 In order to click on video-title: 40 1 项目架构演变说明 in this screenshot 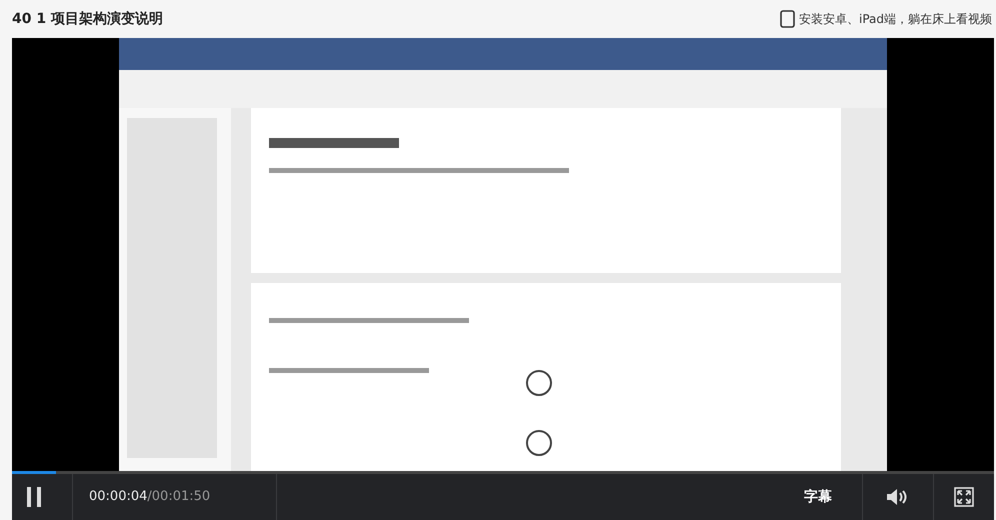, I will do `click(87, 19)`.